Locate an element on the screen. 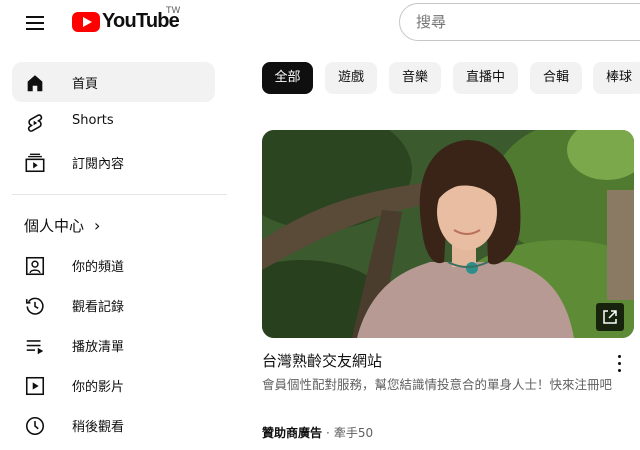  search-box is located at coordinates (519, 22).